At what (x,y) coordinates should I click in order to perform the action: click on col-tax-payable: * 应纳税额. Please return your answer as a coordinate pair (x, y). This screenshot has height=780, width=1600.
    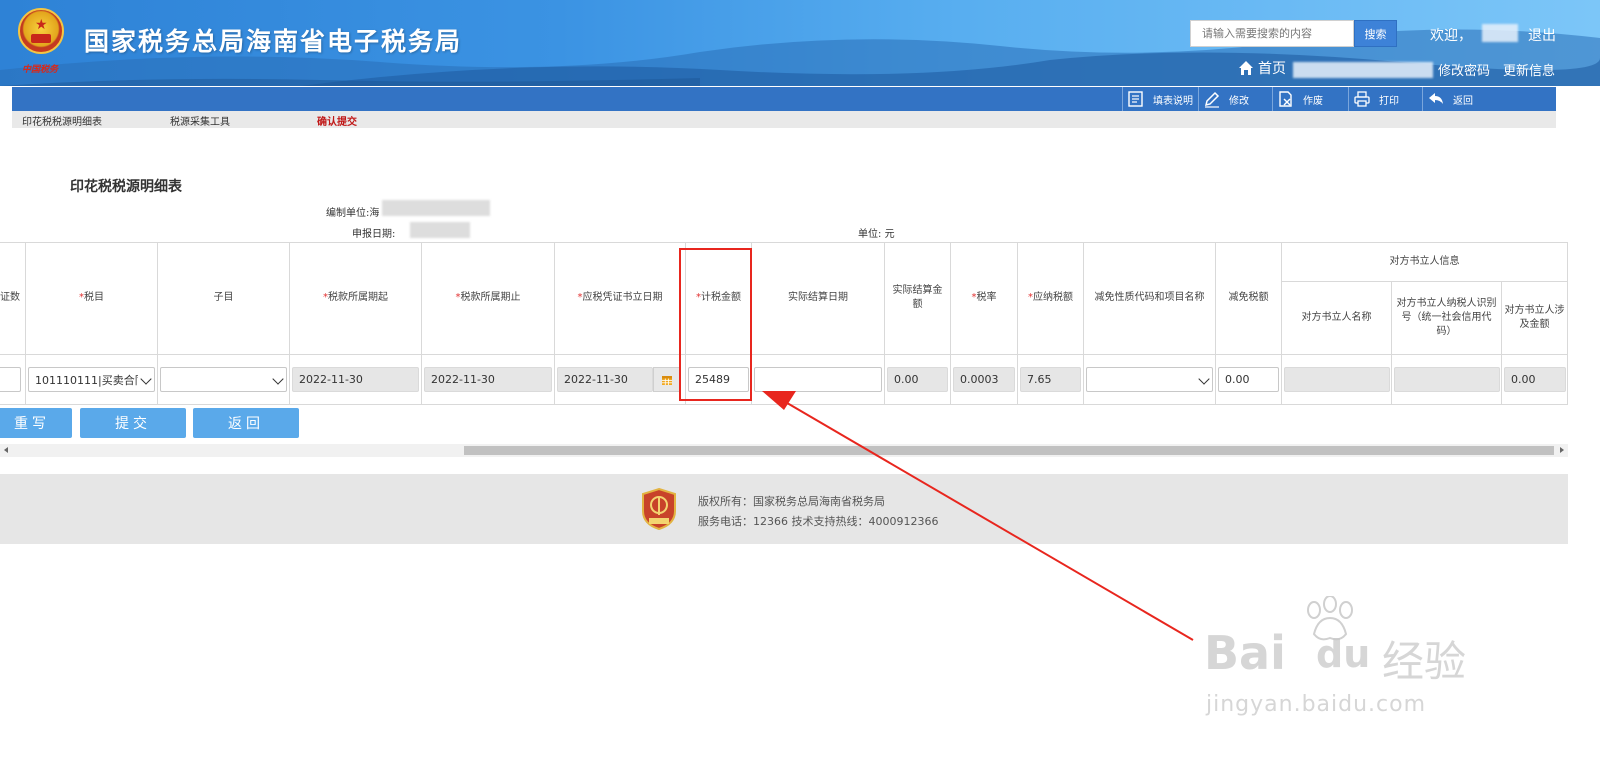
    Looking at the image, I should click on (1051, 298).